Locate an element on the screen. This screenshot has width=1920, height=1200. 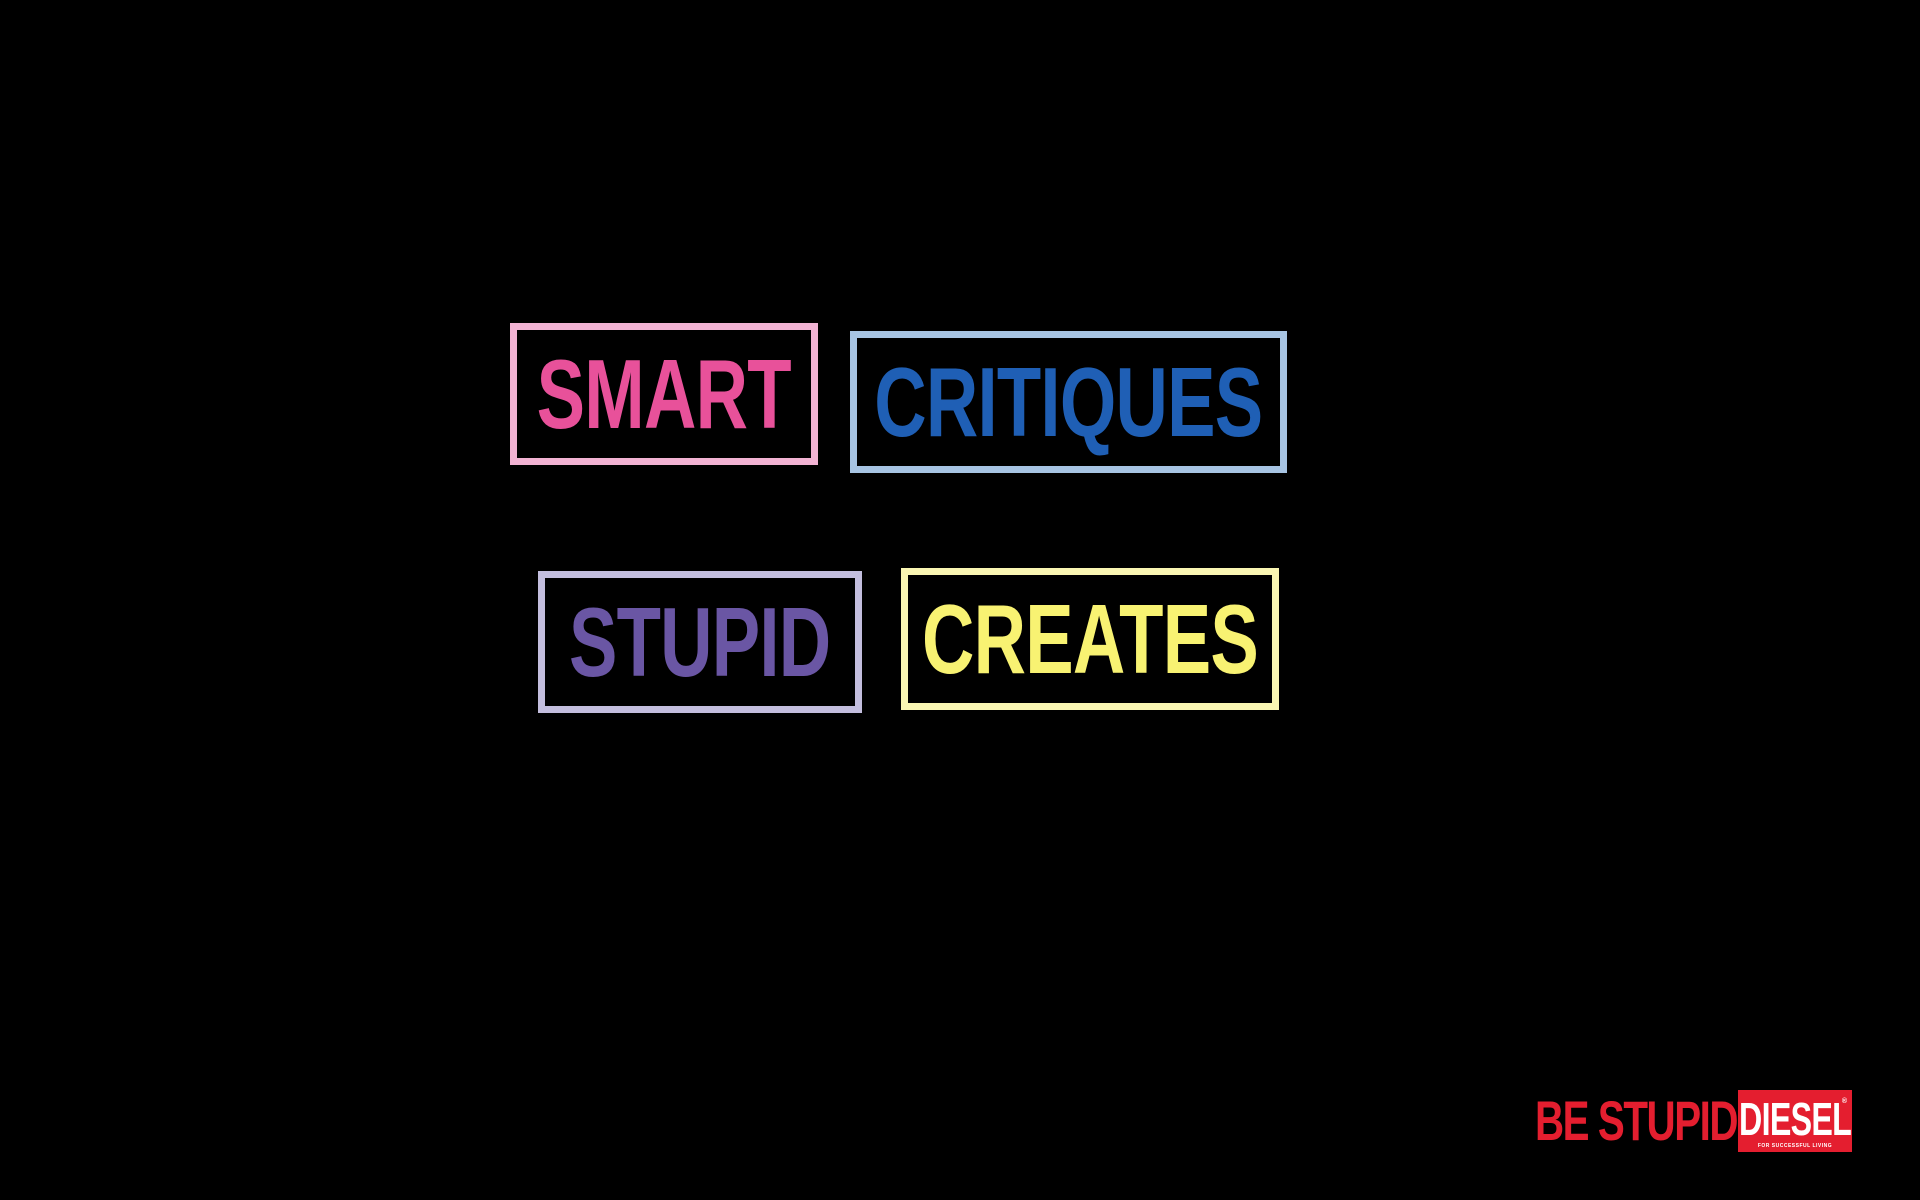
logo-wordmark: DIESEL is located at coordinates (1795, 1118).